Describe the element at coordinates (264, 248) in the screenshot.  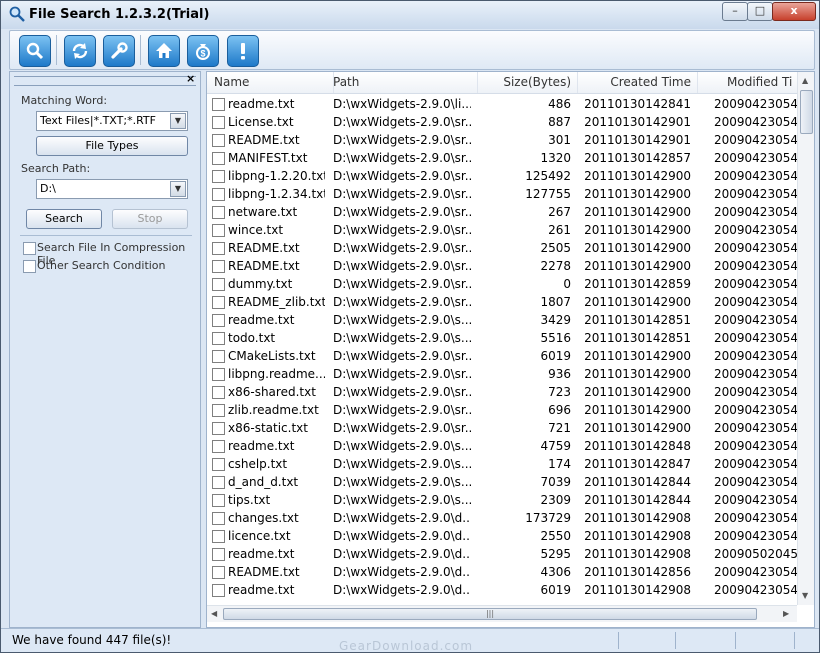
I see `cell-name: README.txt` at that location.